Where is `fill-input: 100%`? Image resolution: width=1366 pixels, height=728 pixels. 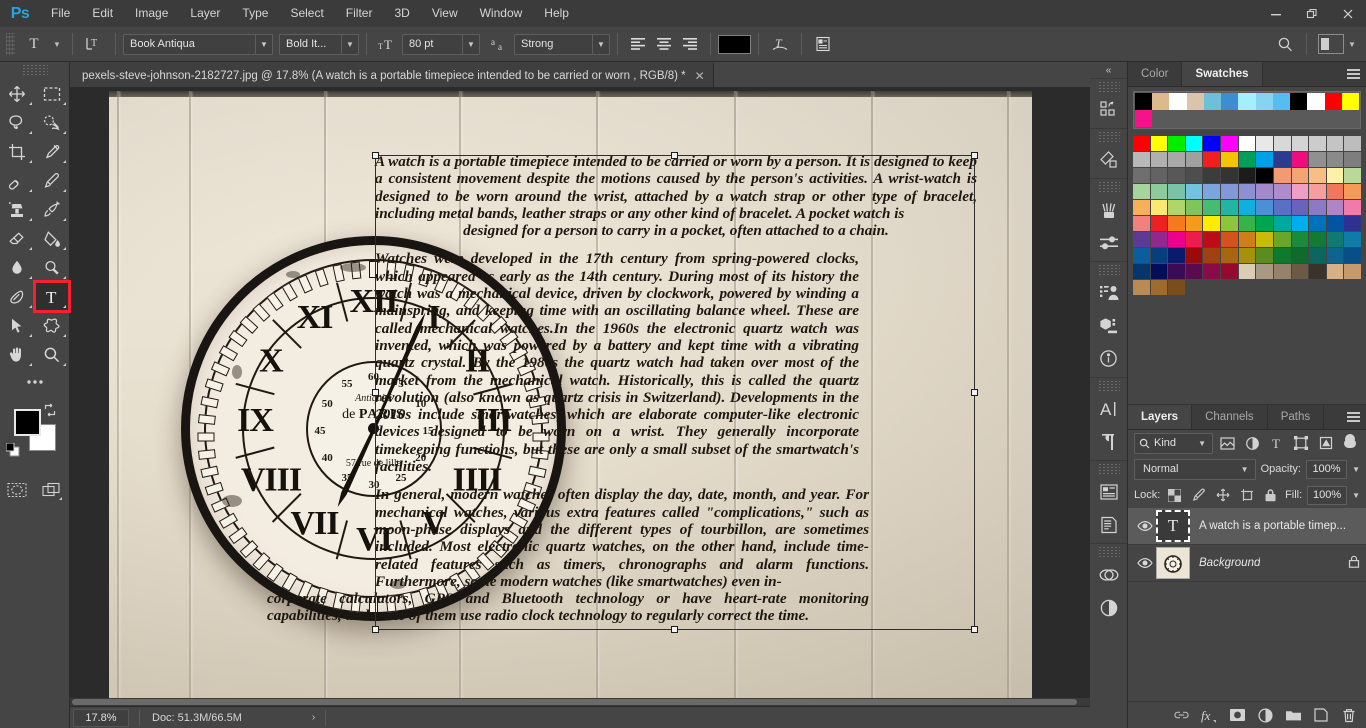 fill-input: 100% is located at coordinates (1327, 495).